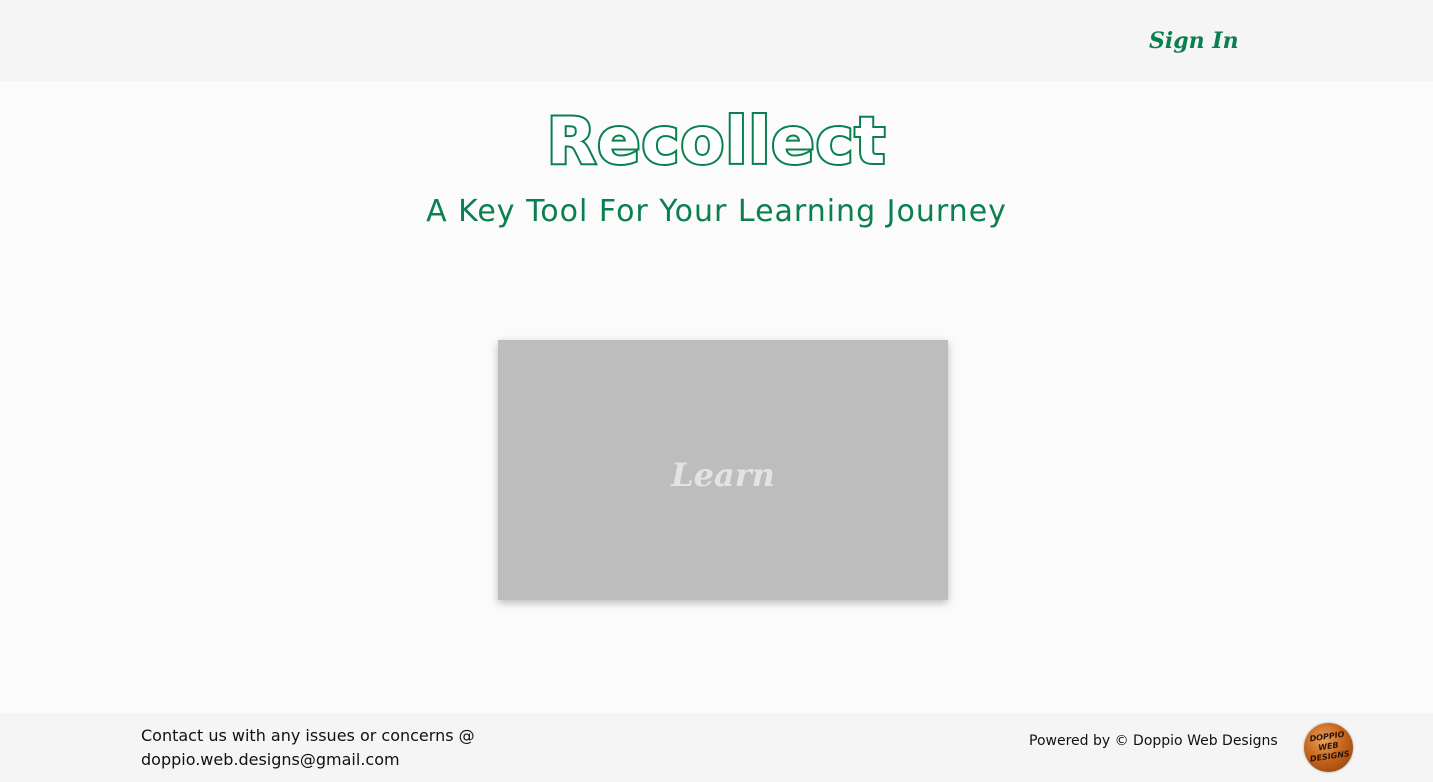 The image size is (1433, 782). I want to click on doppio-logo: DOPPIO WEB DESIGNS, so click(1328, 747).